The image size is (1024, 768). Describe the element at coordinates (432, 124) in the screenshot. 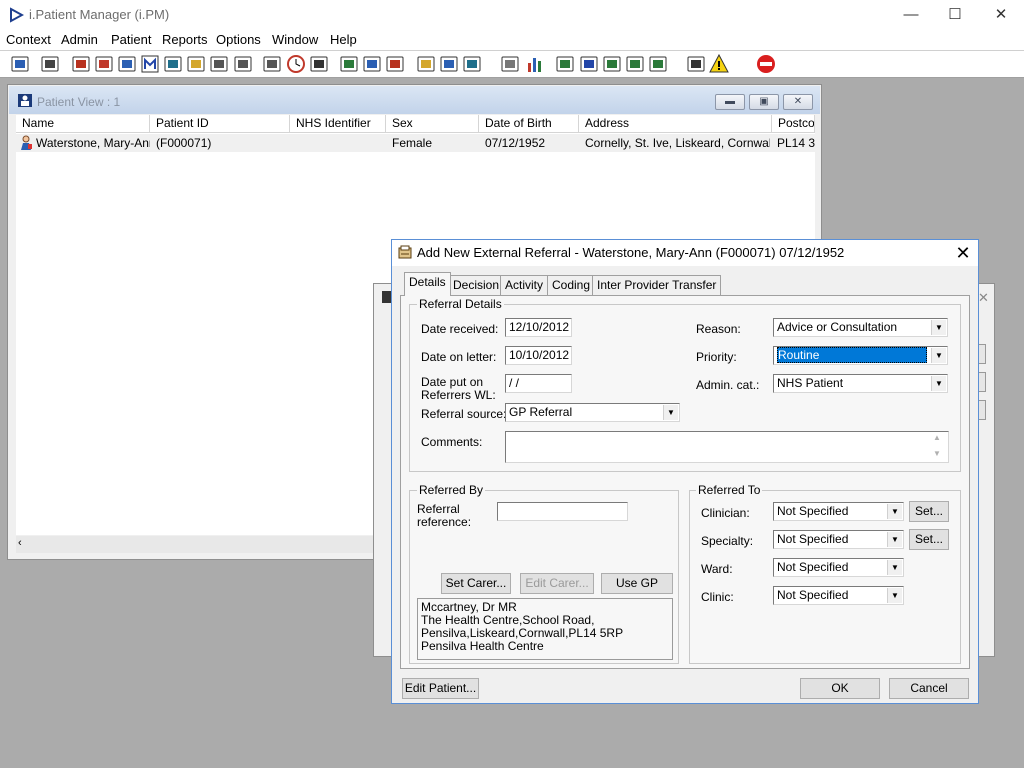

I see `column-header-sex: Sex` at that location.